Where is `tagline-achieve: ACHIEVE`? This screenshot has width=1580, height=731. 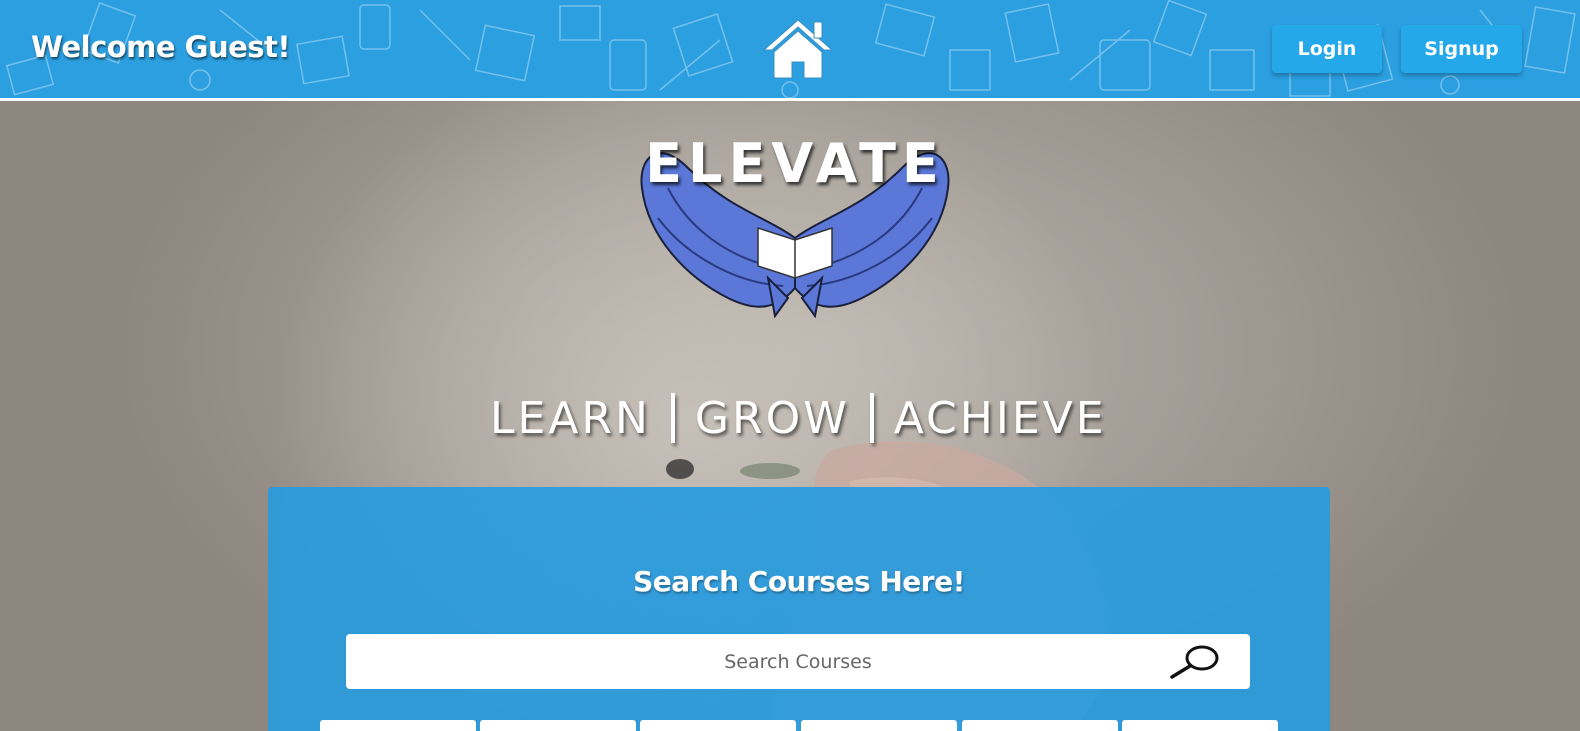 tagline-achieve: ACHIEVE is located at coordinates (1000, 418).